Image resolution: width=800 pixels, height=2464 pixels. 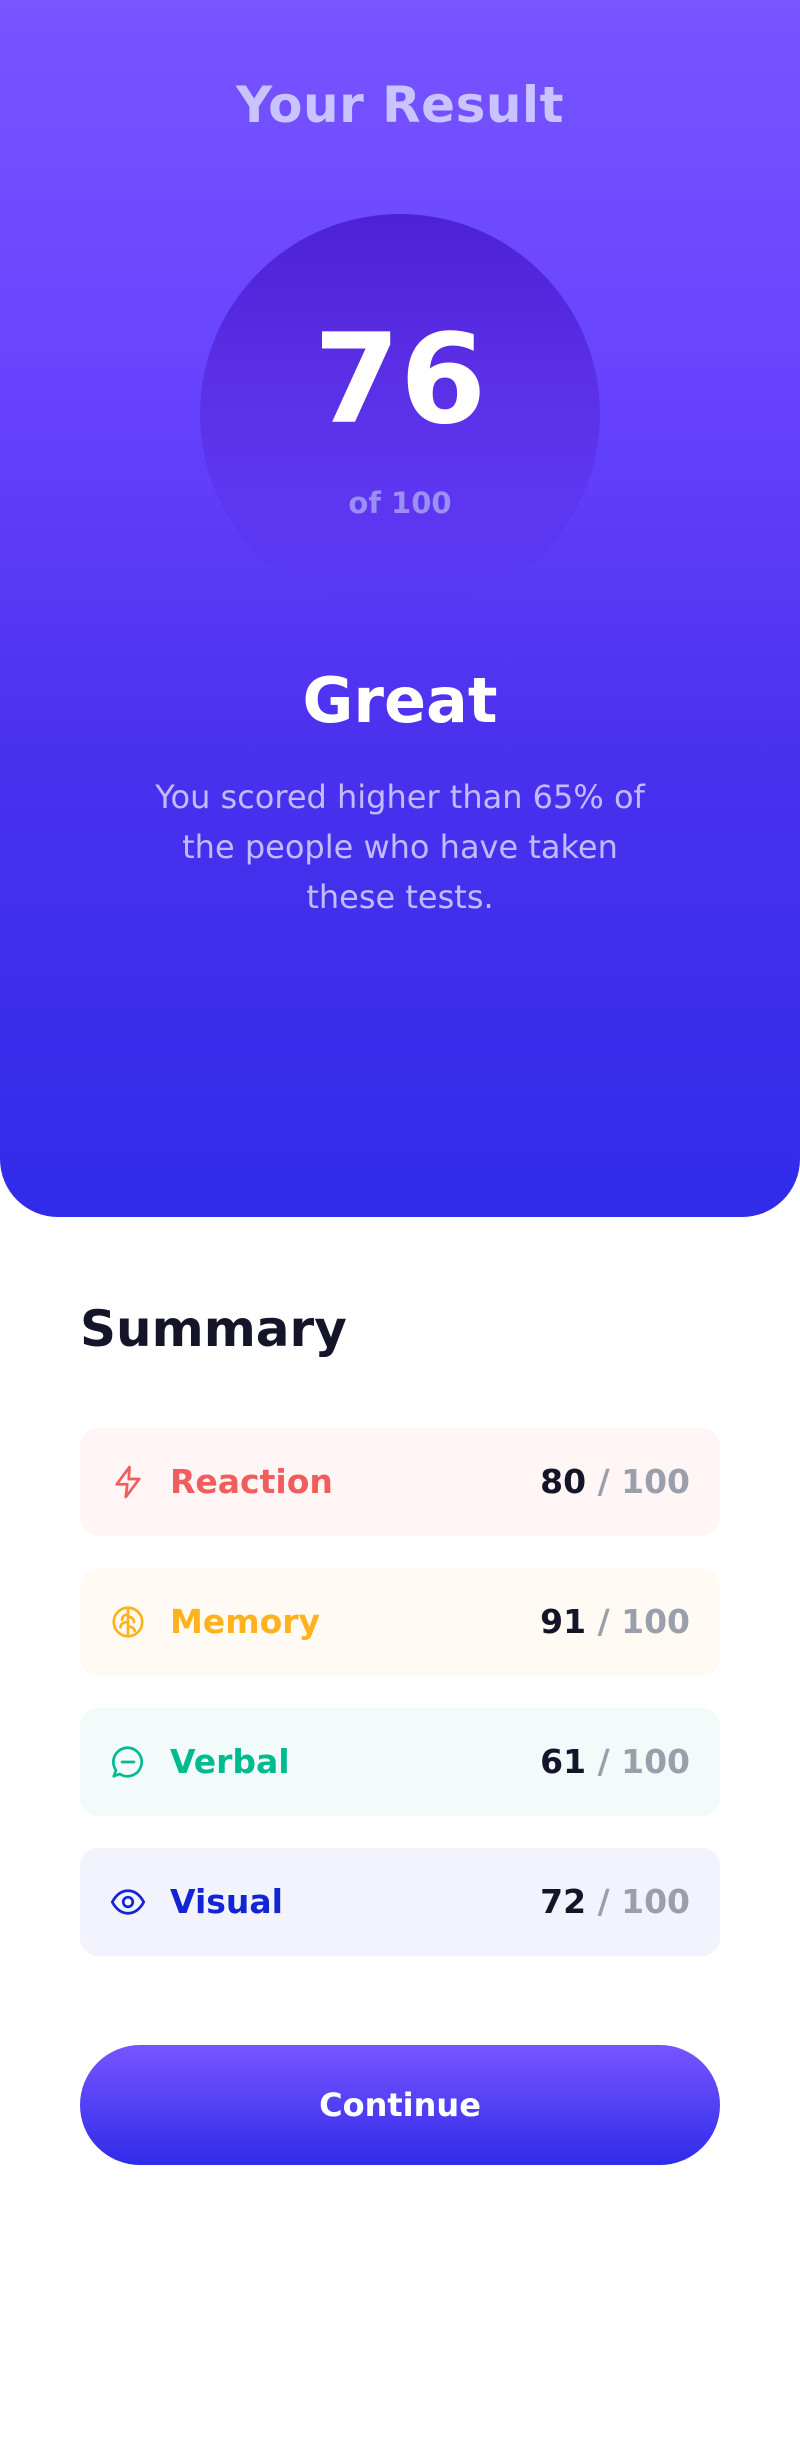 What do you see at coordinates (400, 380) in the screenshot?
I see `score-value: 76` at bounding box center [400, 380].